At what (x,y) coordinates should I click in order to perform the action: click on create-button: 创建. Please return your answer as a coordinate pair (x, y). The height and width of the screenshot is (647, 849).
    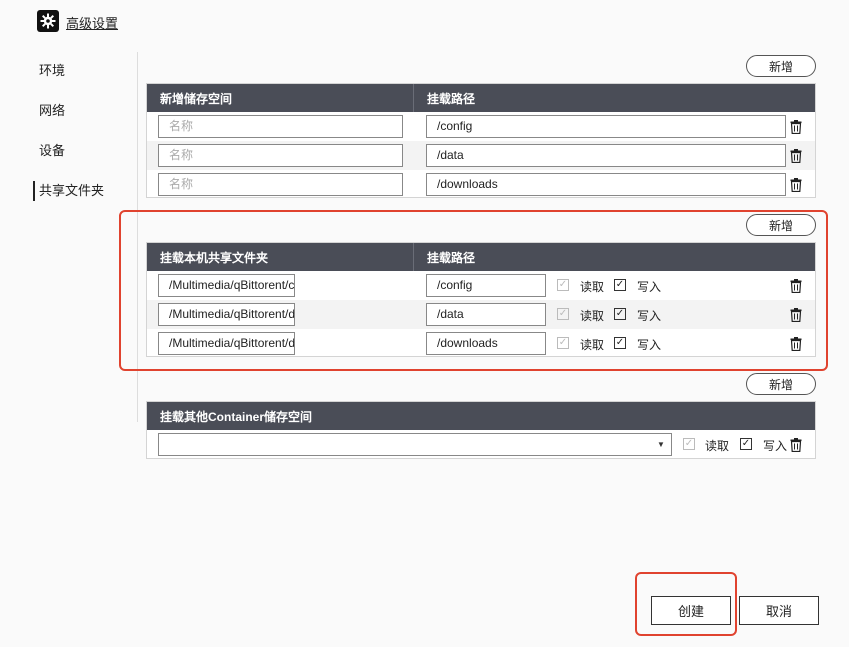
    Looking at the image, I should click on (691, 610).